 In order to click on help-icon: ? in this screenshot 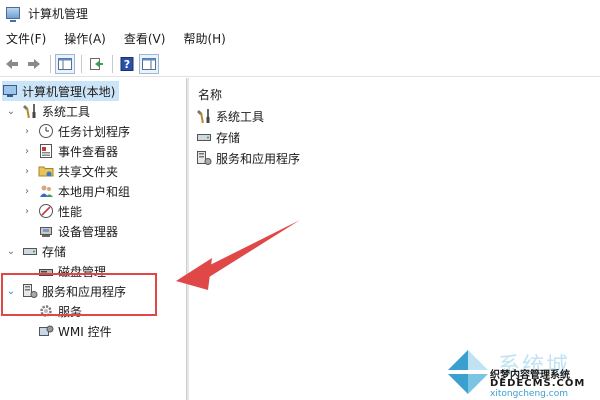, I will do `click(127, 63)`.